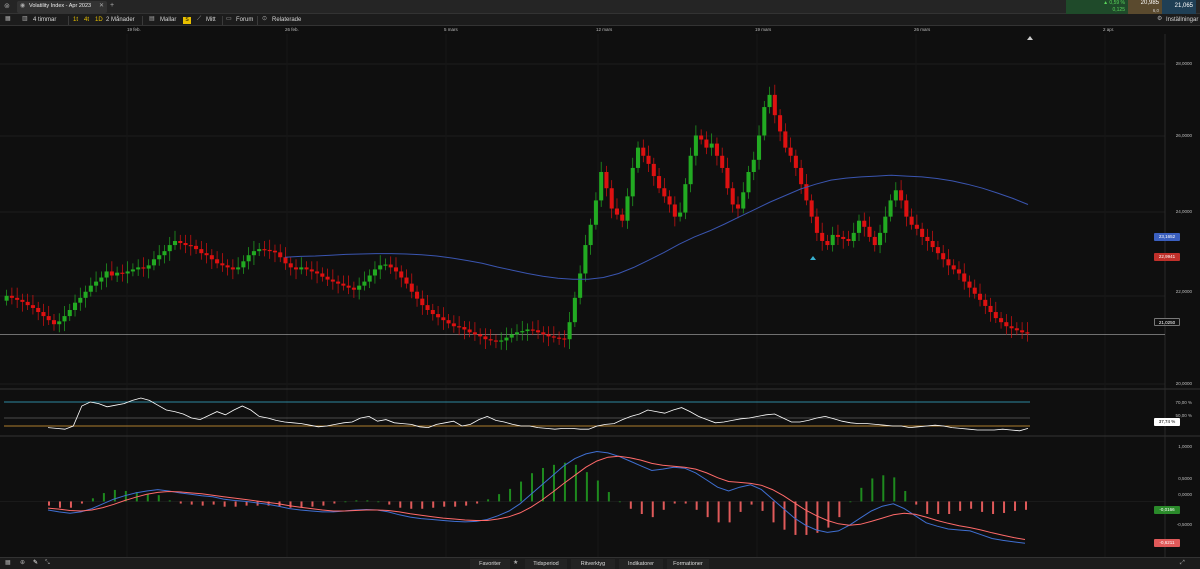 Image resolution: width=1200 pixels, height=569 pixels. Describe the element at coordinates (292, 29) in the screenshot. I see `date-label: 26 feb.` at that location.